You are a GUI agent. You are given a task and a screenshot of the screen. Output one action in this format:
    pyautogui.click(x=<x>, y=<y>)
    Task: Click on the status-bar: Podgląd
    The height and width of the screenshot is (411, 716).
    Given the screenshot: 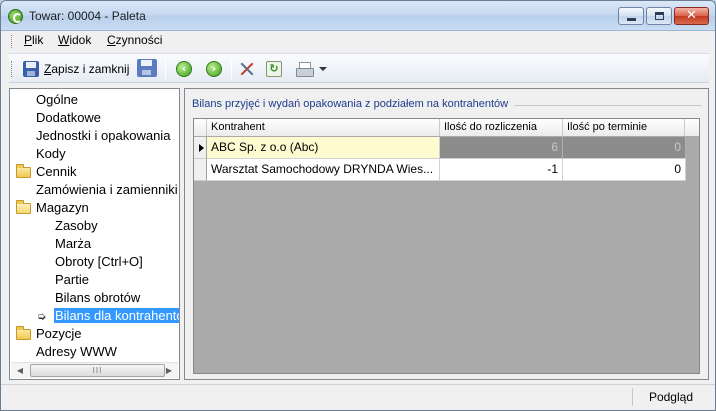 What is the action you would take?
    pyautogui.click(x=358, y=397)
    